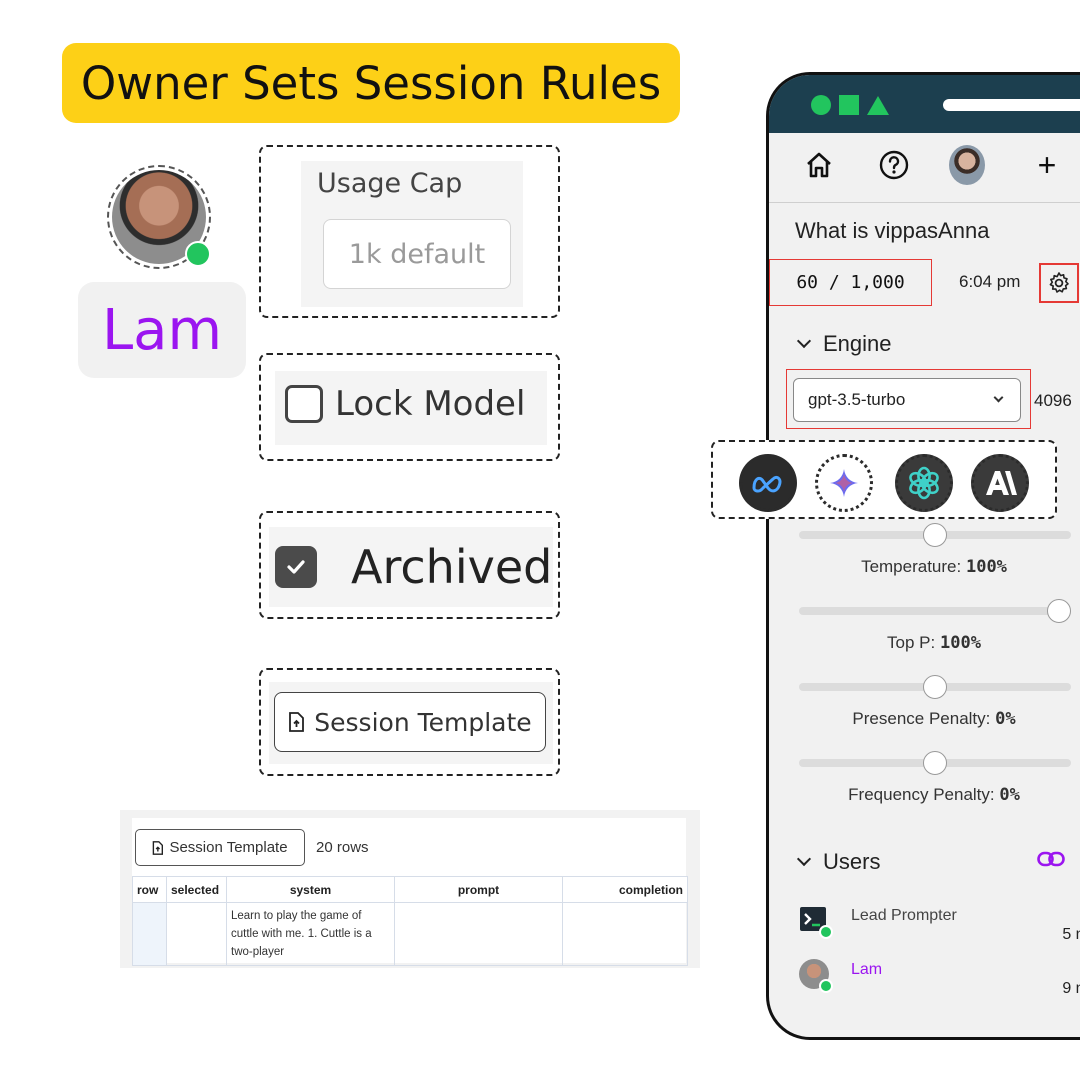 This screenshot has height=1080, width=1080. What do you see at coordinates (819, 165) in the screenshot?
I see `home-icon` at bounding box center [819, 165].